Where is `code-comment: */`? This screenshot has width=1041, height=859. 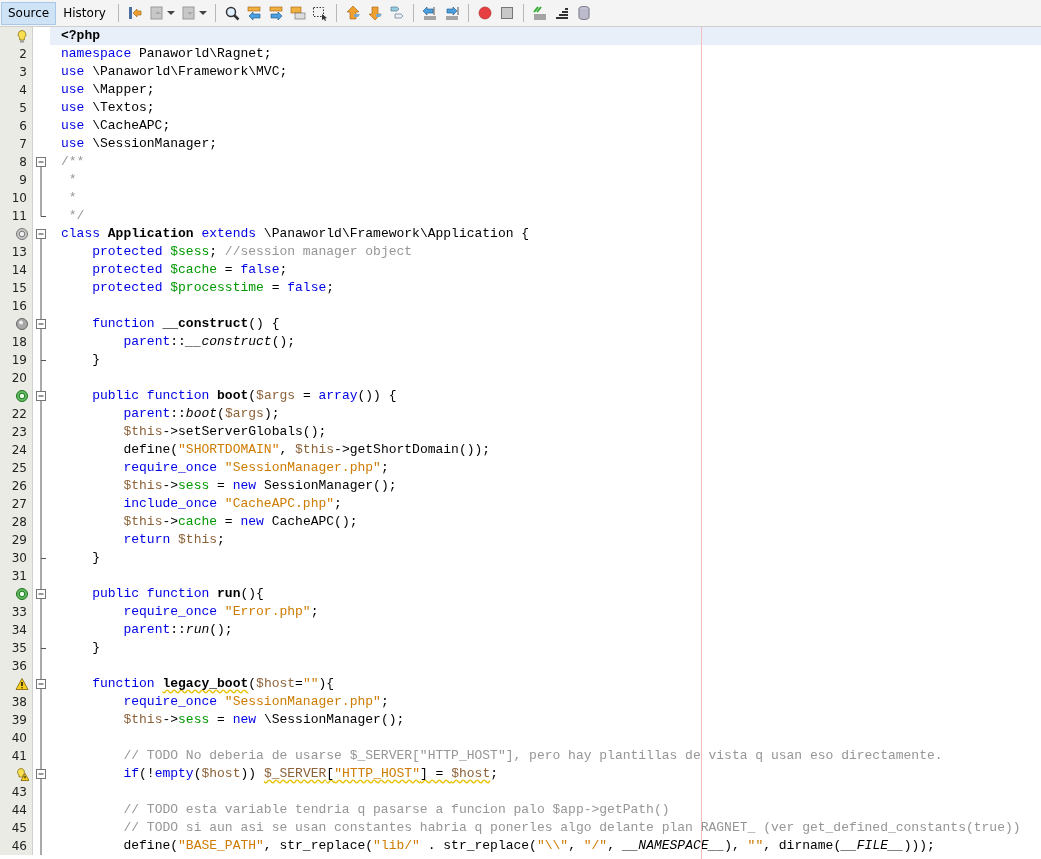
code-comment: */ is located at coordinates (76, 216).